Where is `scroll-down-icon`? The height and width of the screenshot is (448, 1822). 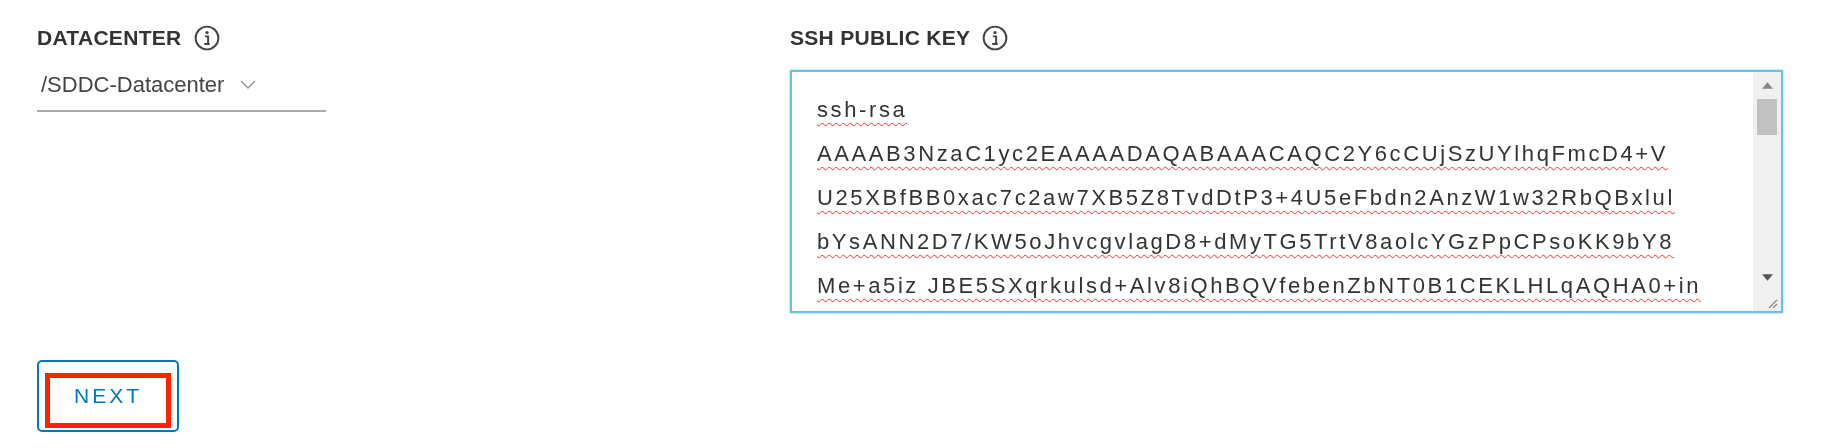
scroll-down-icon is located at coordinates (1767, 277).